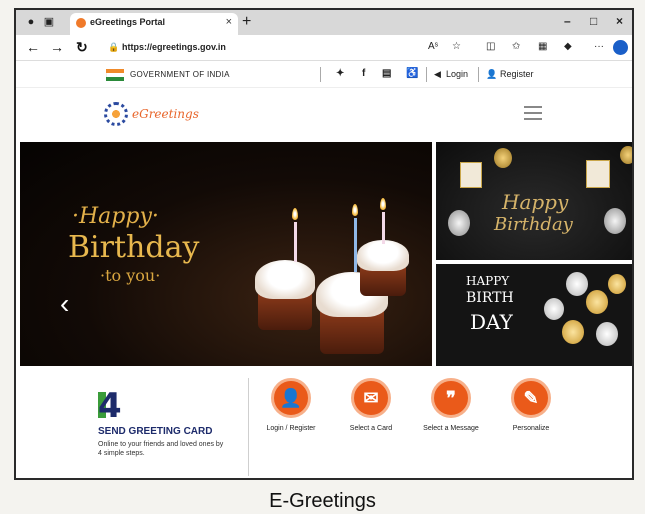 This screenshot has height=514, width=645. What do you see at coordinates (490, 46) in the screenshot?
I see `split-screen-icon: ◫` at bounding box center [490, 46].